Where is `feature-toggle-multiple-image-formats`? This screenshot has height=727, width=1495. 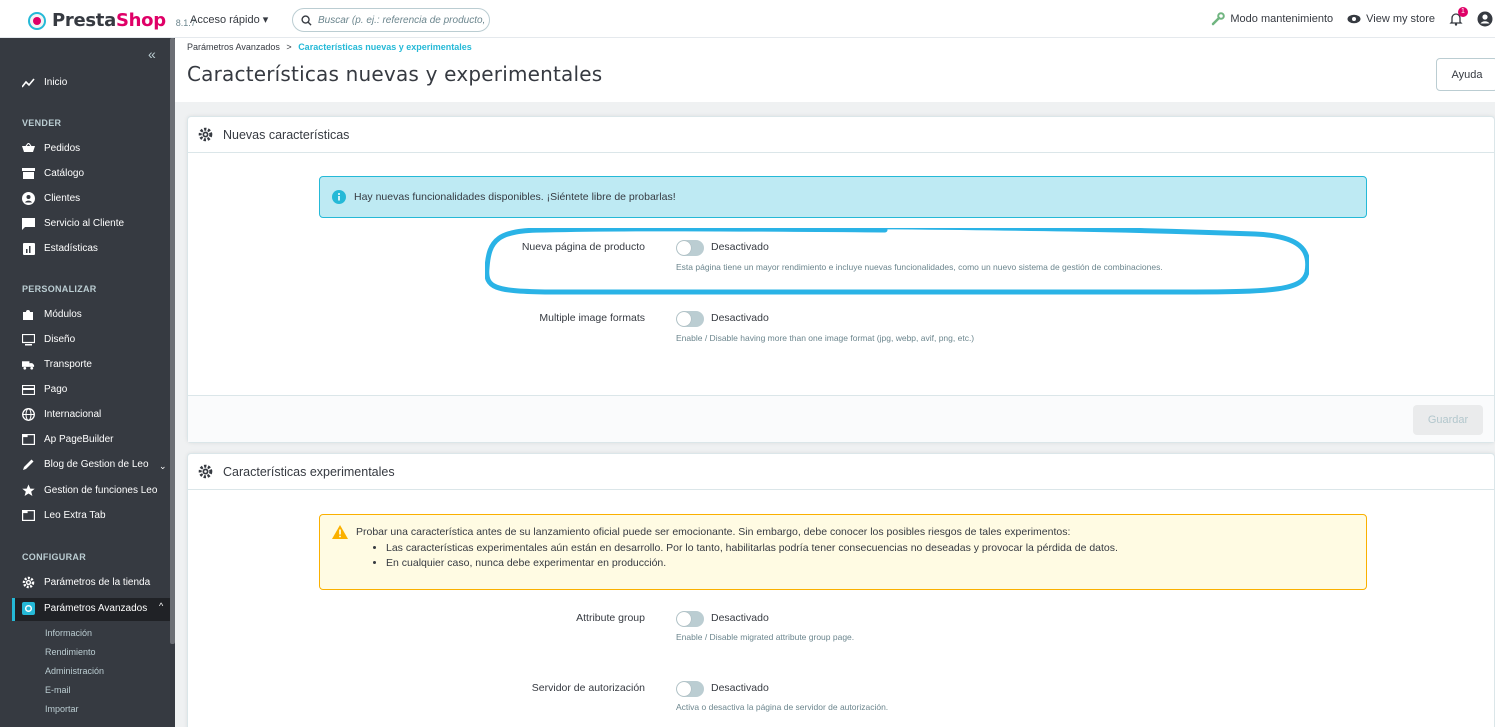 feature-toggle-multiple-image-formats is located at coordinates (690, 319).